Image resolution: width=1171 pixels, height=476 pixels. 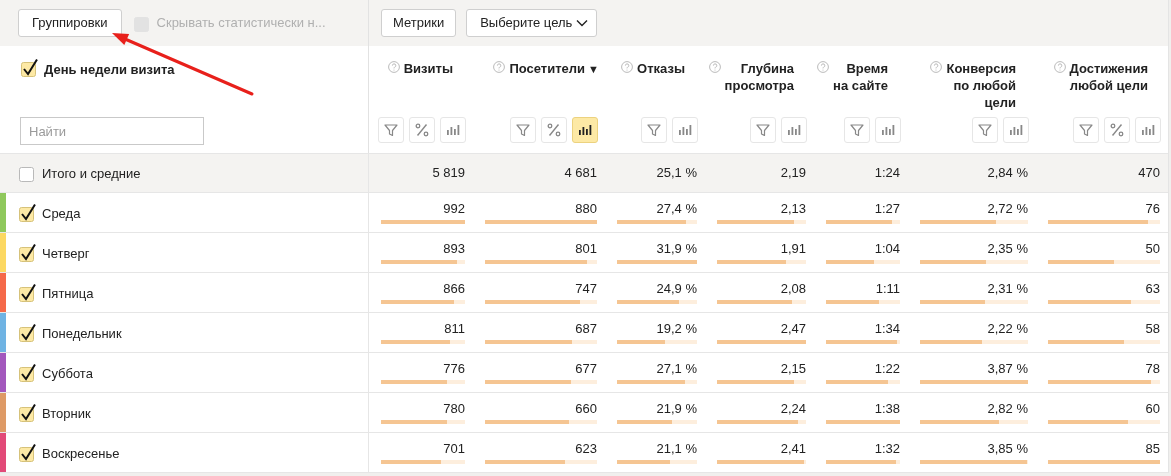 I want to click on search-field: Найти, so click(x=112, y=131).